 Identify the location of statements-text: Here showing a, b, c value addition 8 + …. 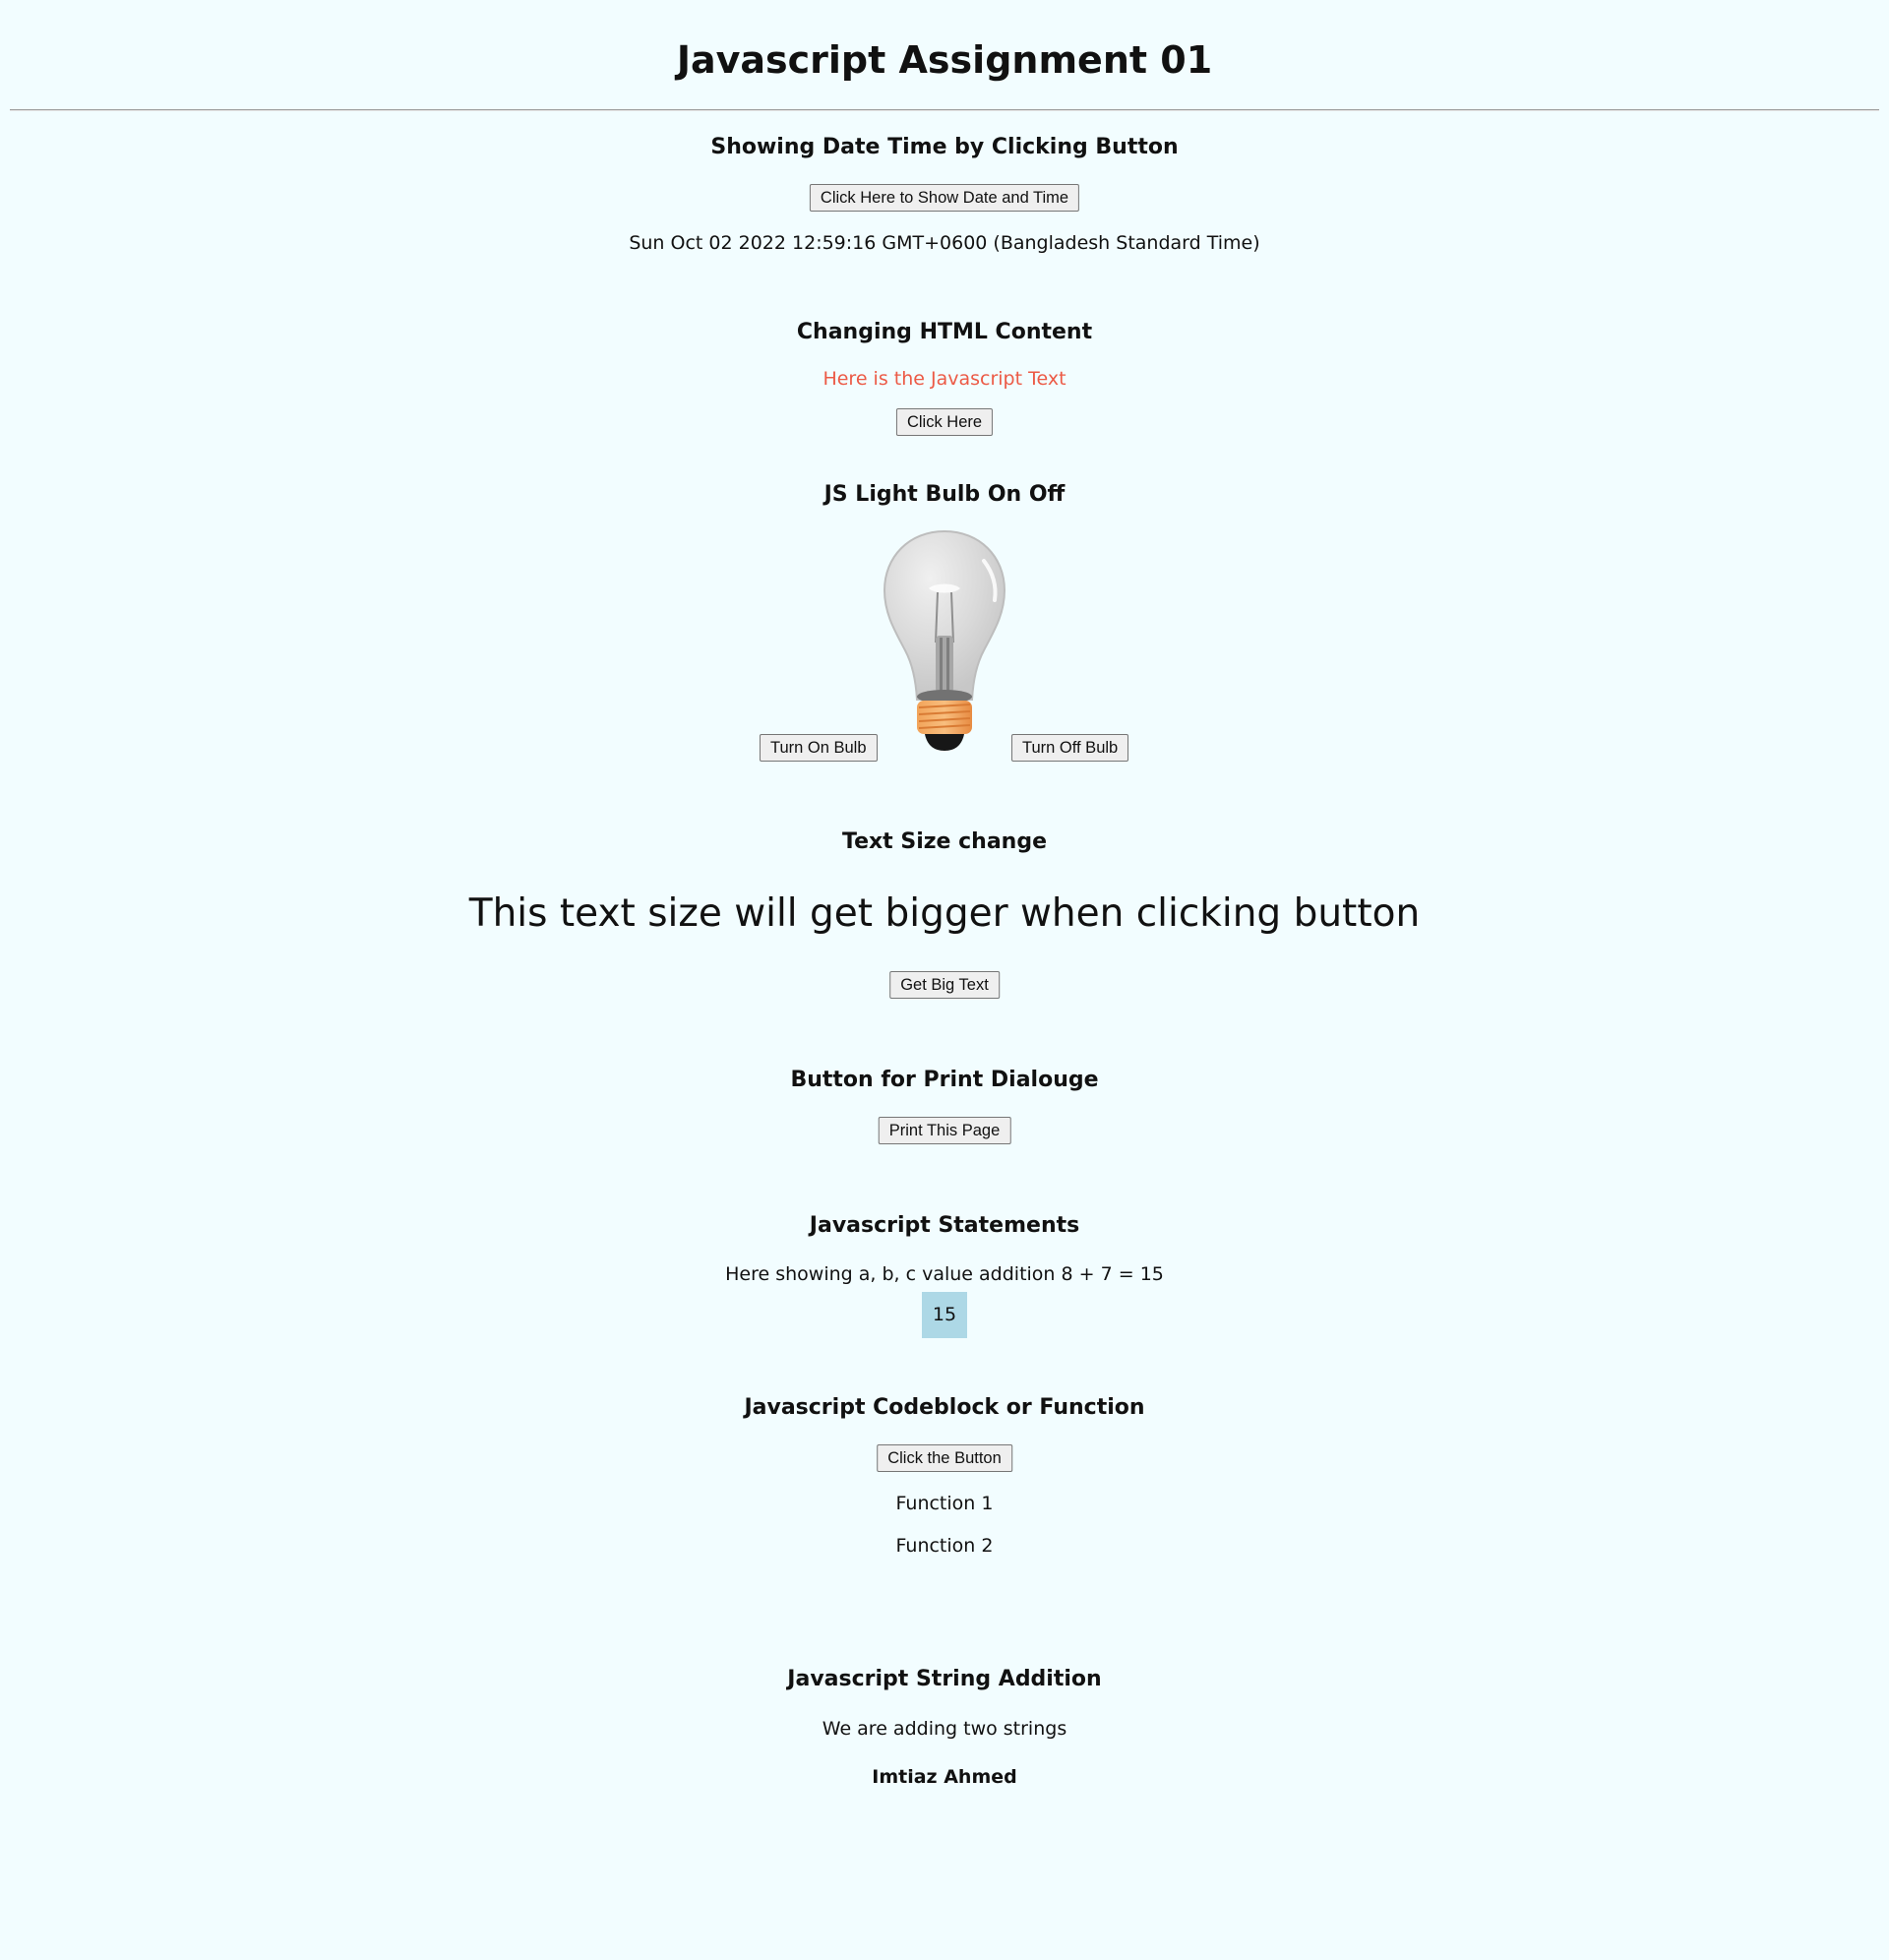
(945, 1274).